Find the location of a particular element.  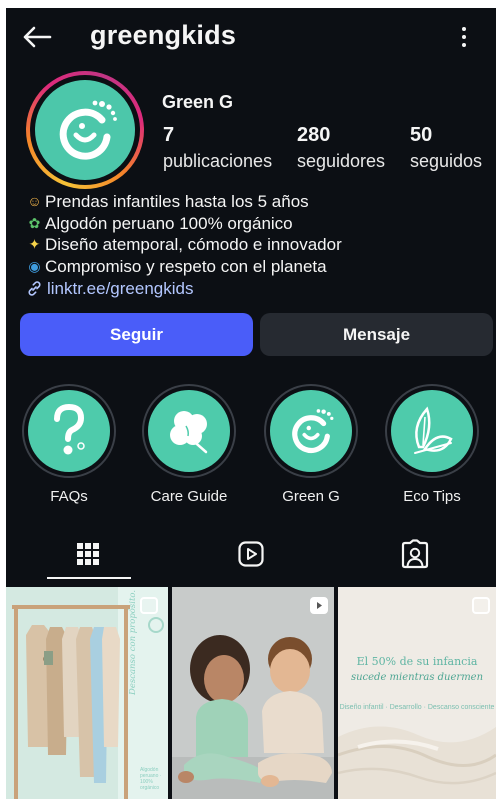

highlight-care-guide: Care Guide is located at coordinates (189, 444).